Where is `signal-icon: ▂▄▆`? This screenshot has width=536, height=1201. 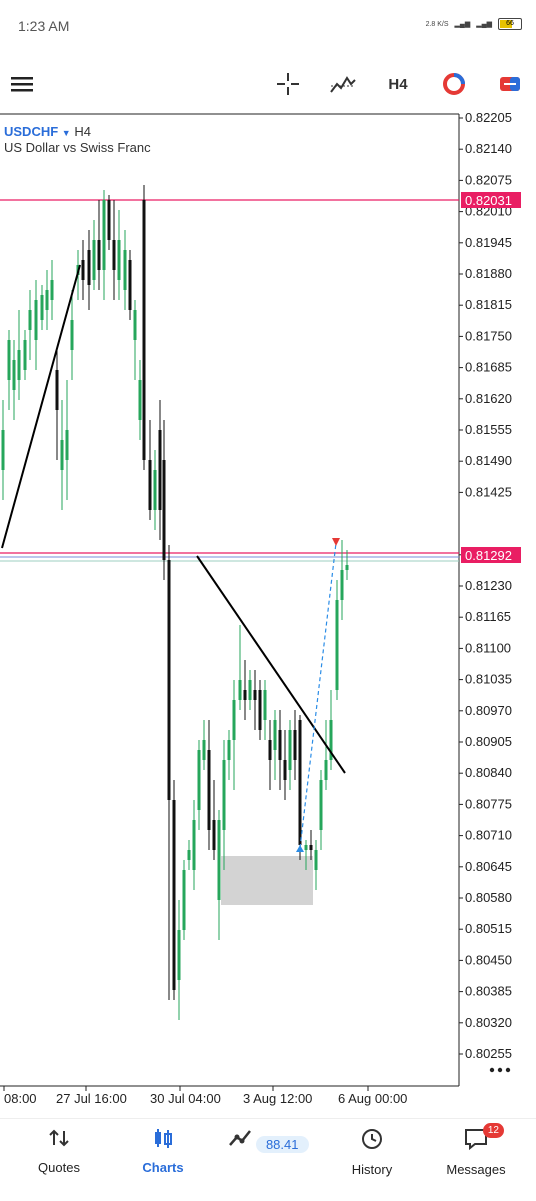 signal-icon: ▂▄▆ is located at coordinates (462, 24).